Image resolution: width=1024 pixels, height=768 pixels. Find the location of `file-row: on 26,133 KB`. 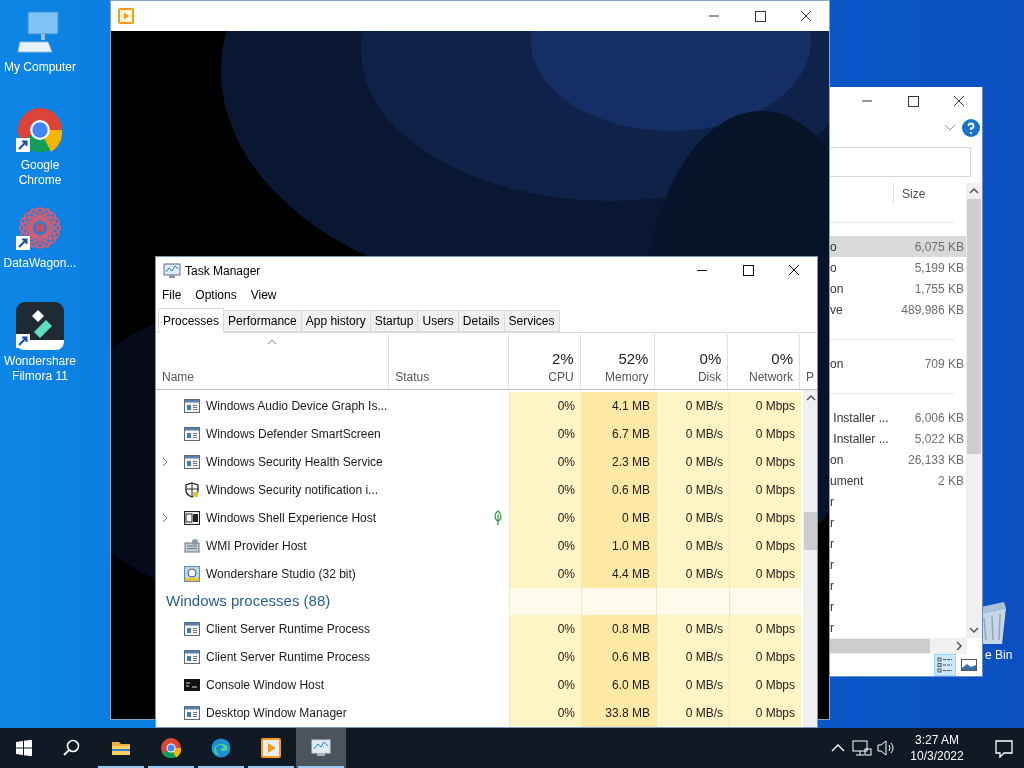

file-row: on 26,133 KB is located at coordinates (898, 459).